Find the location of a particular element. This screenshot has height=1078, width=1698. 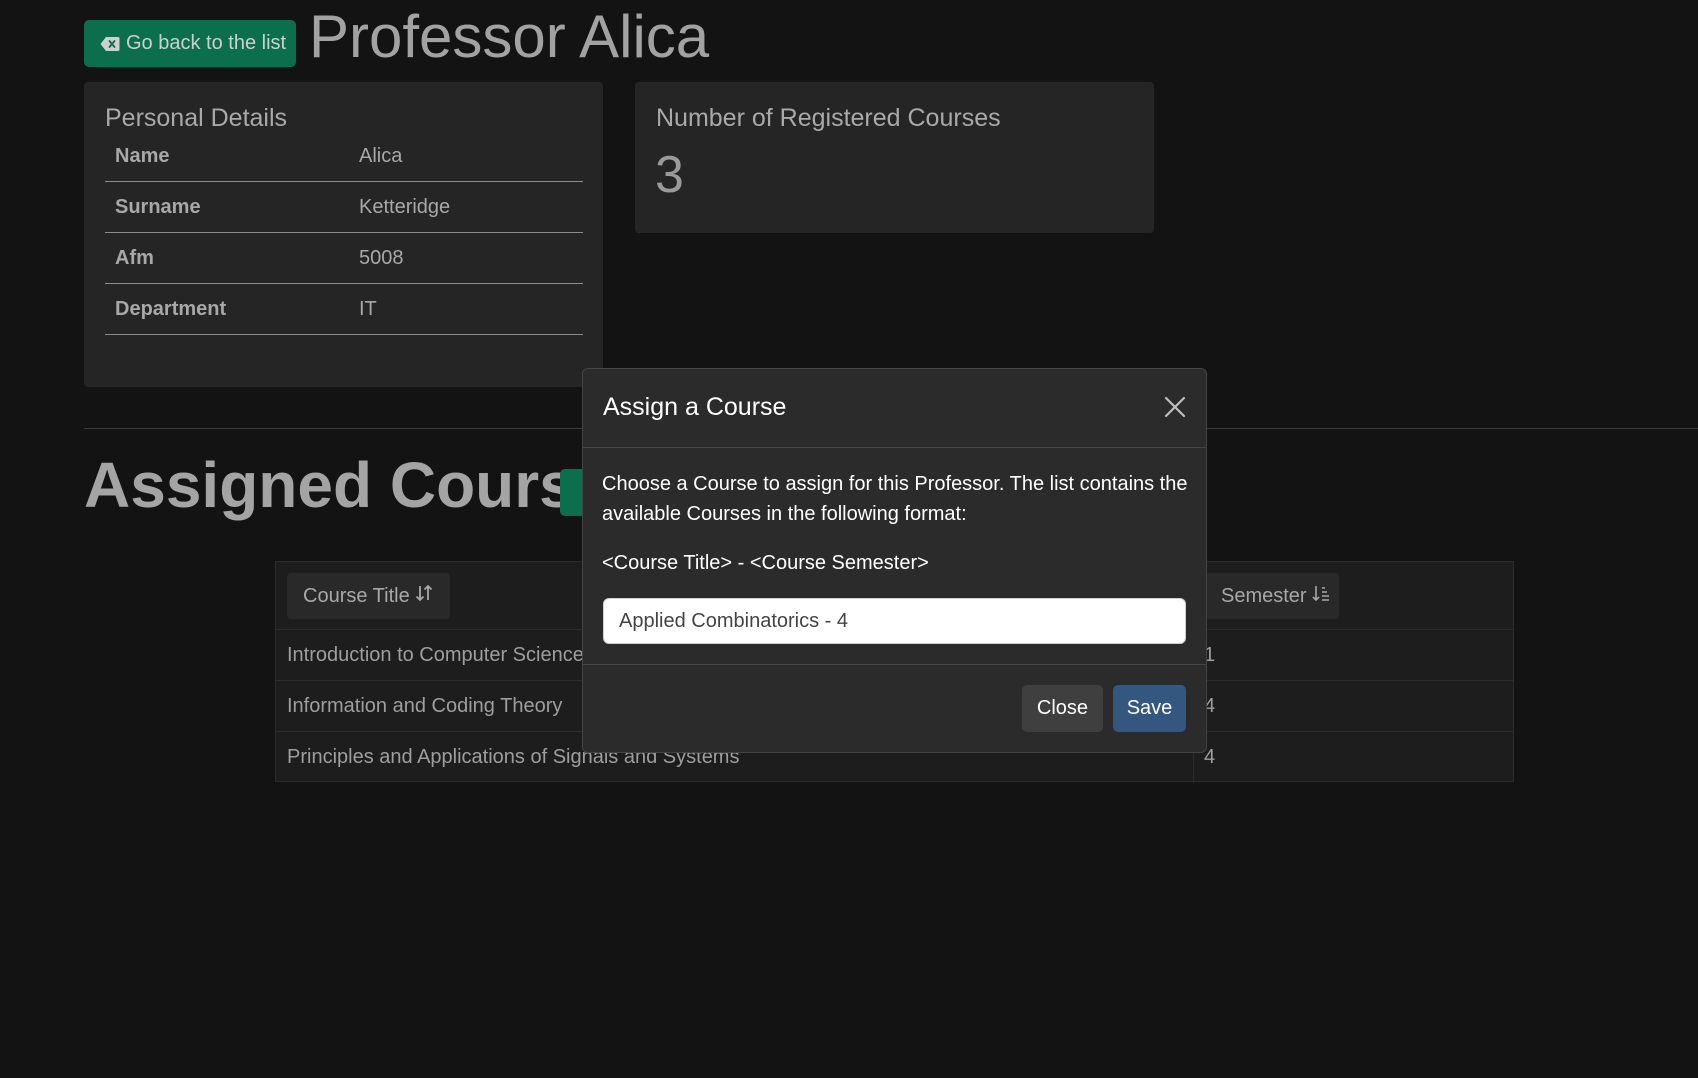

details-value: Alica is located at coordinates (381, 155).